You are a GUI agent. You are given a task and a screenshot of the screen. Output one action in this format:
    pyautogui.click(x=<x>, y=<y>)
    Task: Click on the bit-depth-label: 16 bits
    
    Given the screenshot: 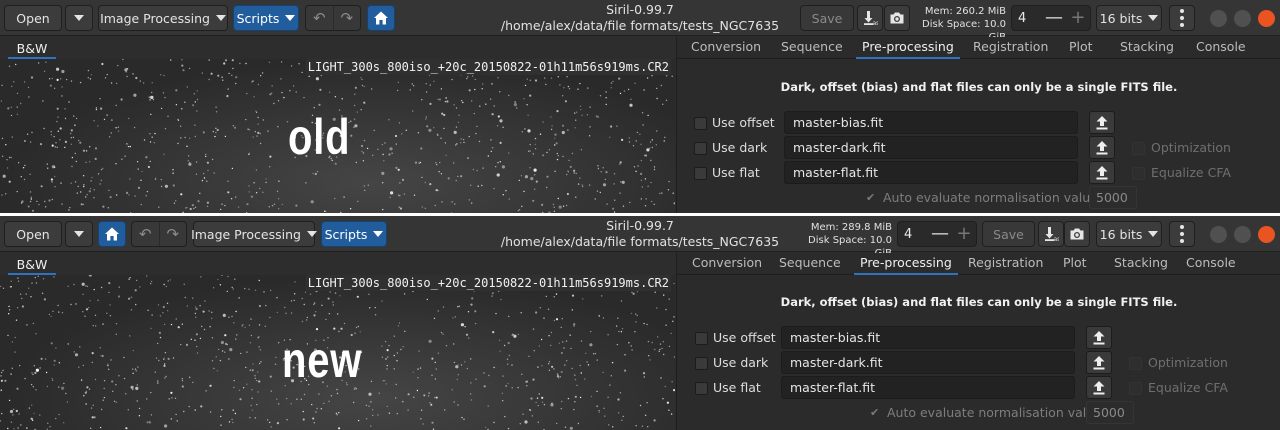 What is the action you would take?
    pyautogui.click(x=1121, y=234)
    